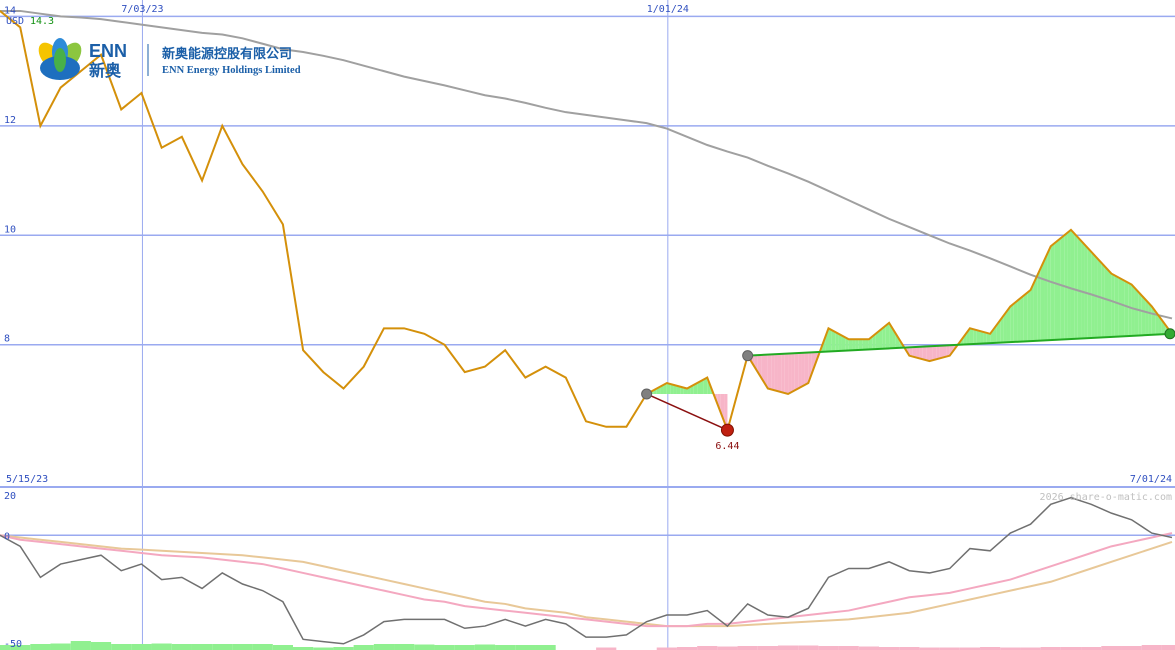  What do you see at coordinates (1106, 497) in the screenshot?
I see `watermark: 2026 share-o-matic.com` at bounding box center [1106, 497].